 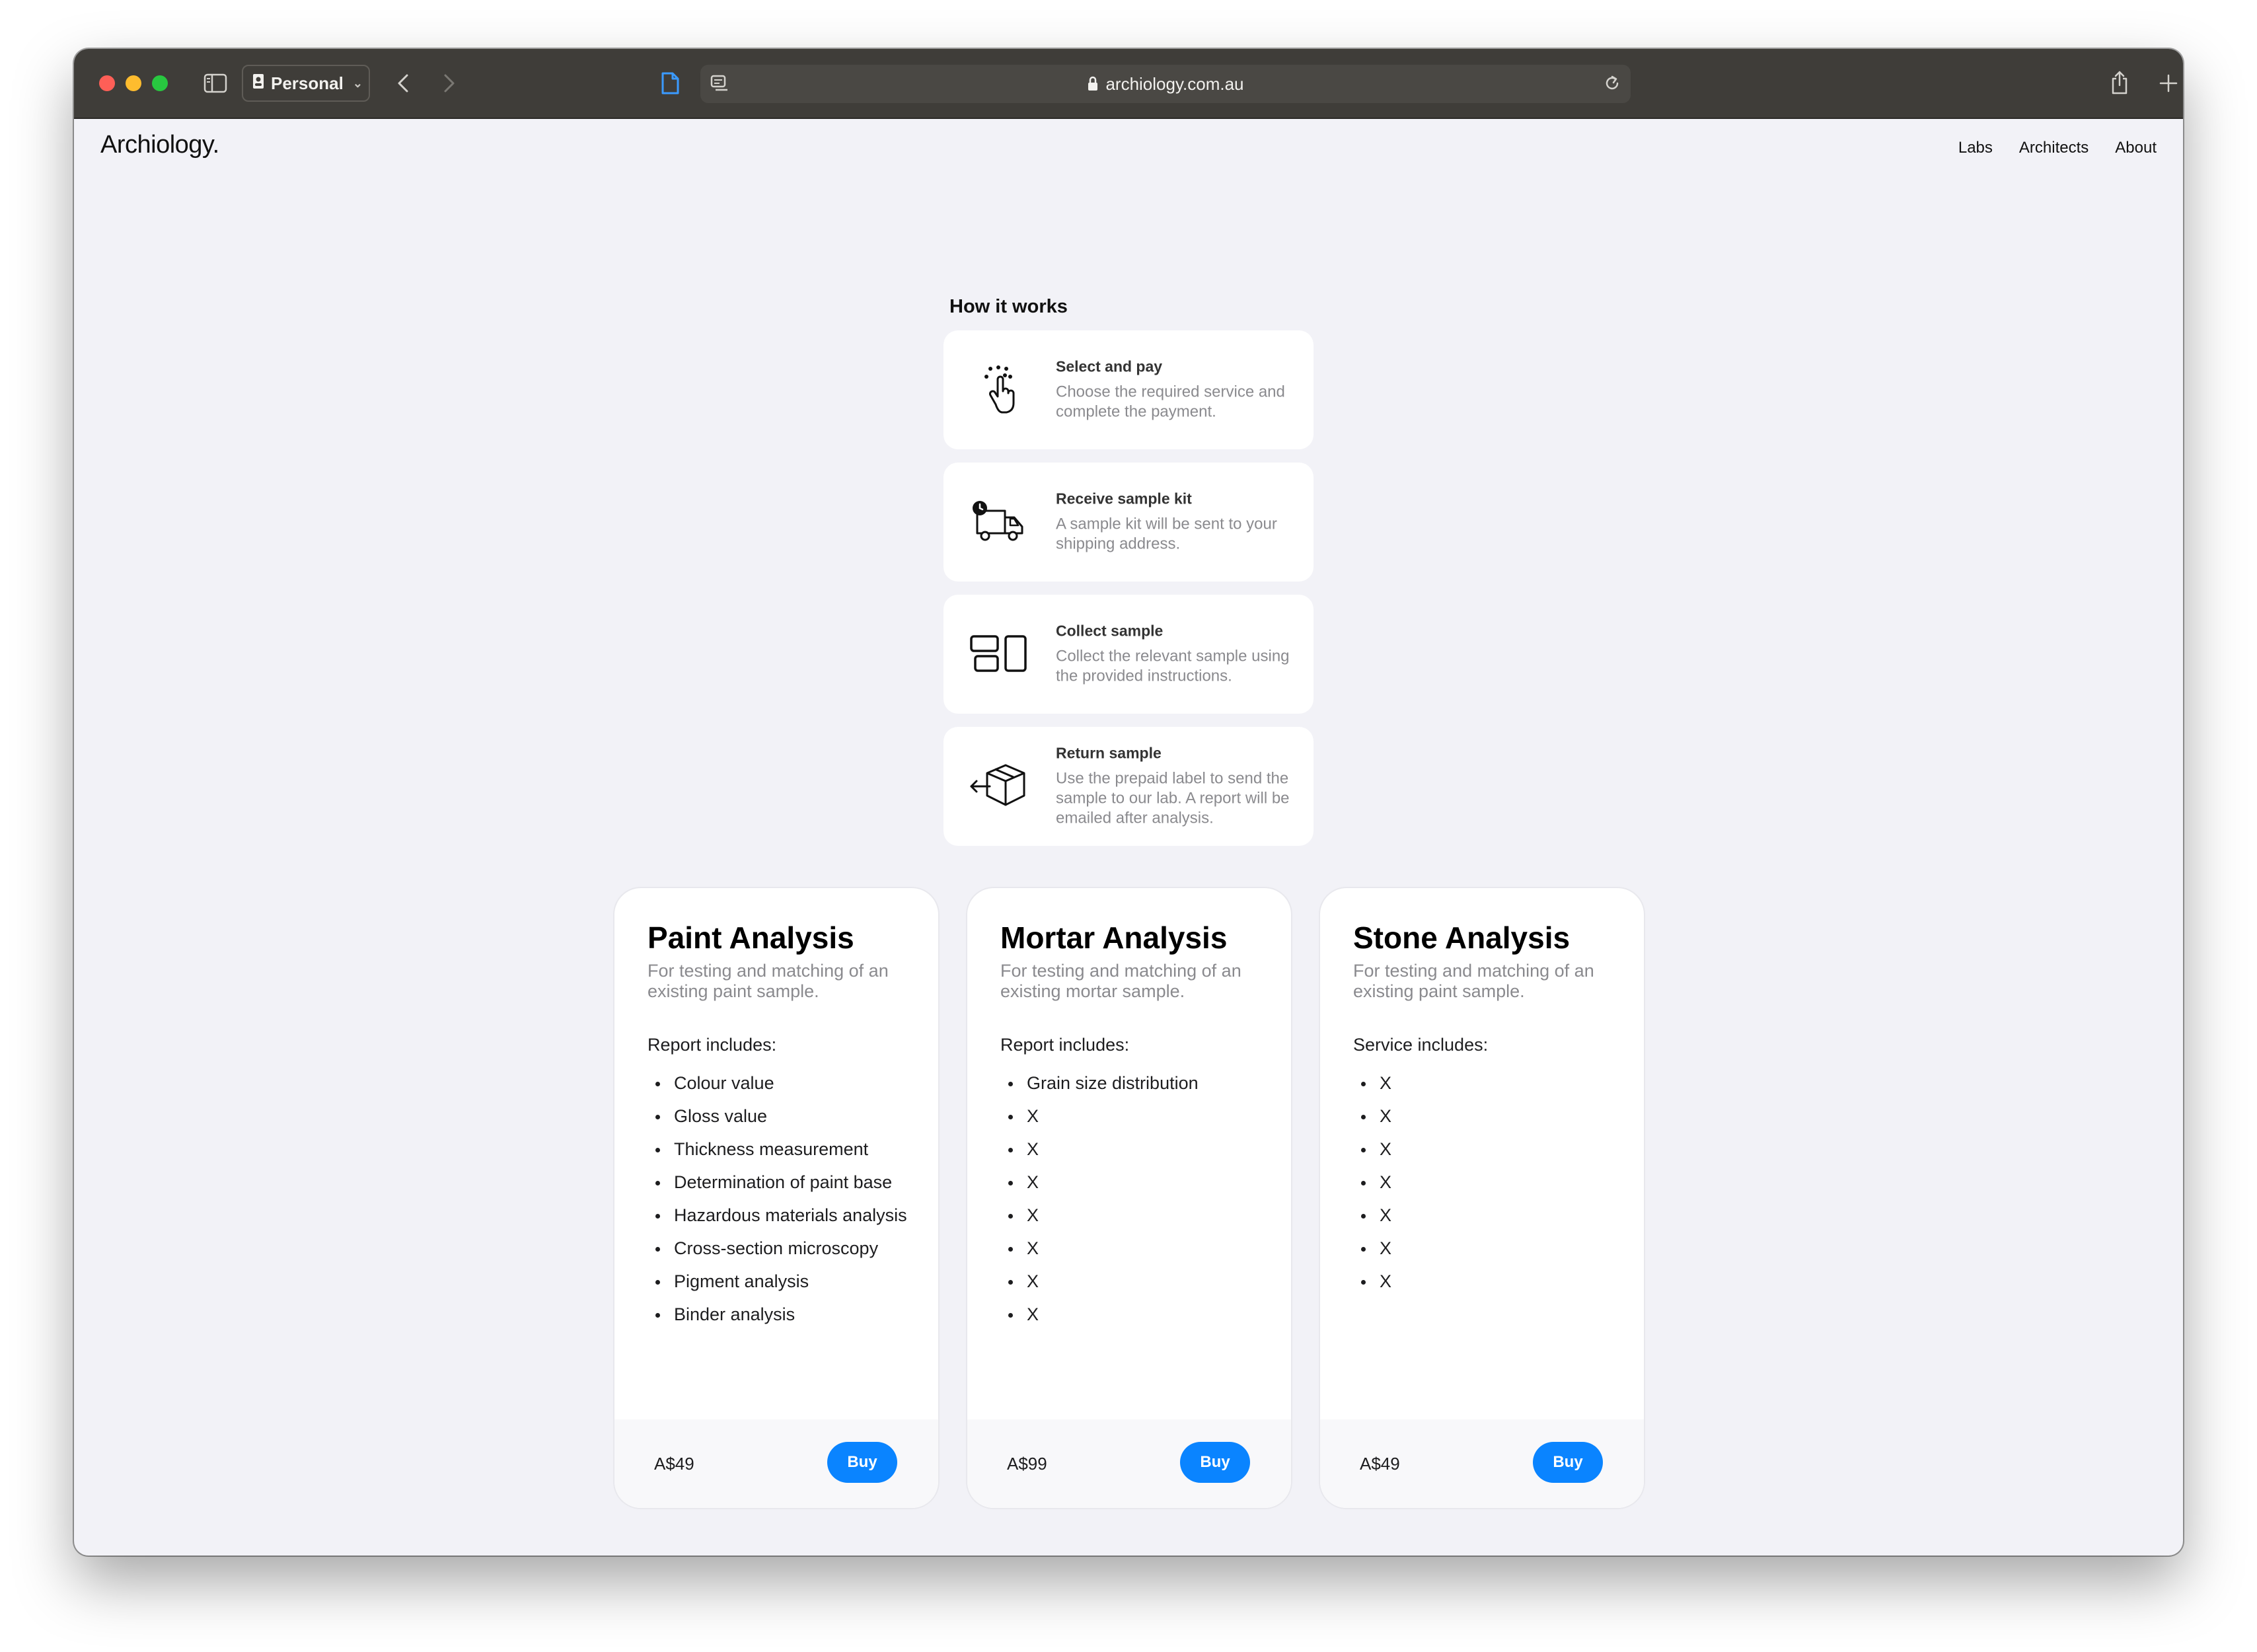 I want to click on address-bar: archiology.com.au, so click(x=1165, y=84).